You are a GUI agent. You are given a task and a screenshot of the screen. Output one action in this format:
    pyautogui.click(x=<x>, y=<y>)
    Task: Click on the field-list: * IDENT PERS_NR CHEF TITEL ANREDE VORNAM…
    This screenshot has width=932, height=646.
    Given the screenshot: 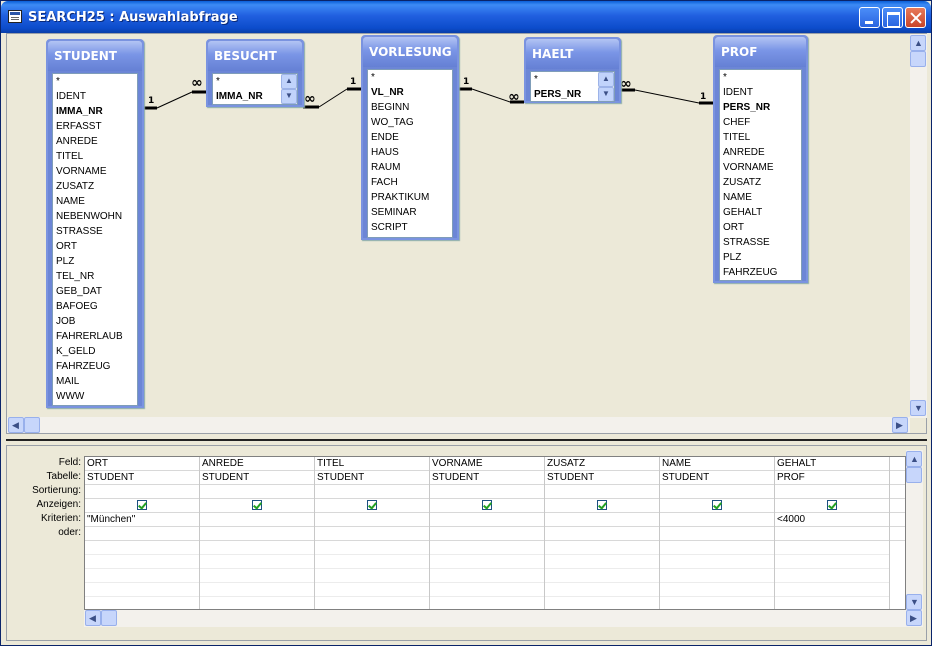 What is the action you would take?
    pyautogui.click(x=760, y=175)
    